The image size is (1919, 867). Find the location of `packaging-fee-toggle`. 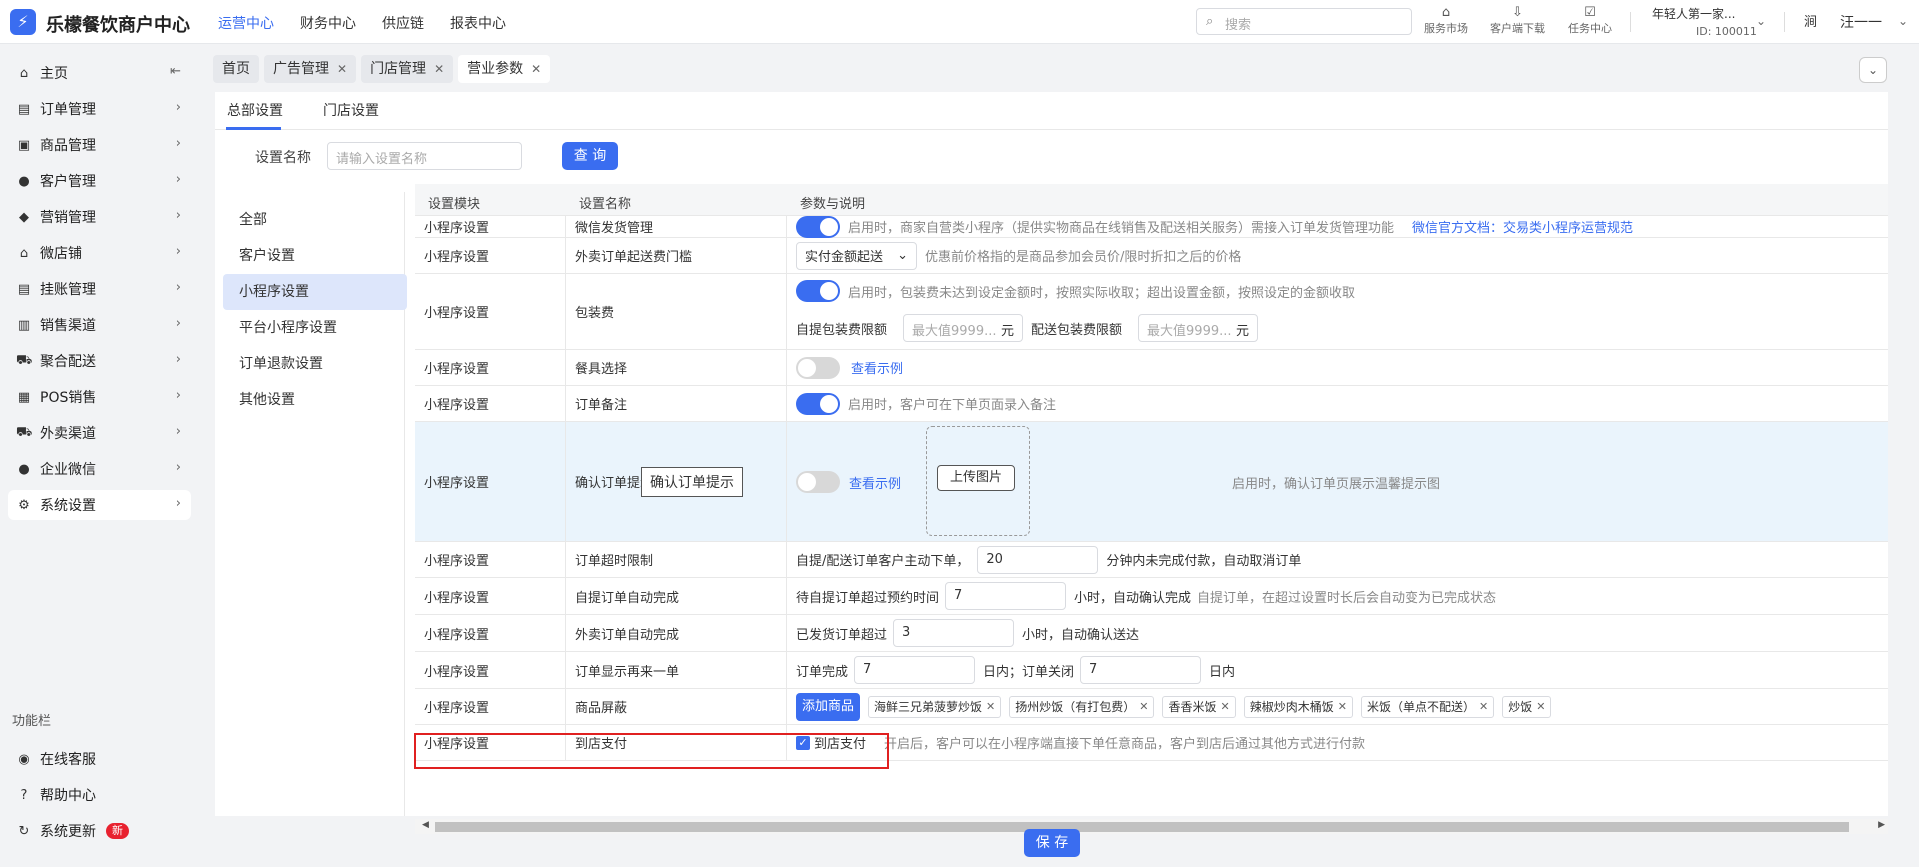

packaging-fee-toggle is located at coordinates (818, 291).